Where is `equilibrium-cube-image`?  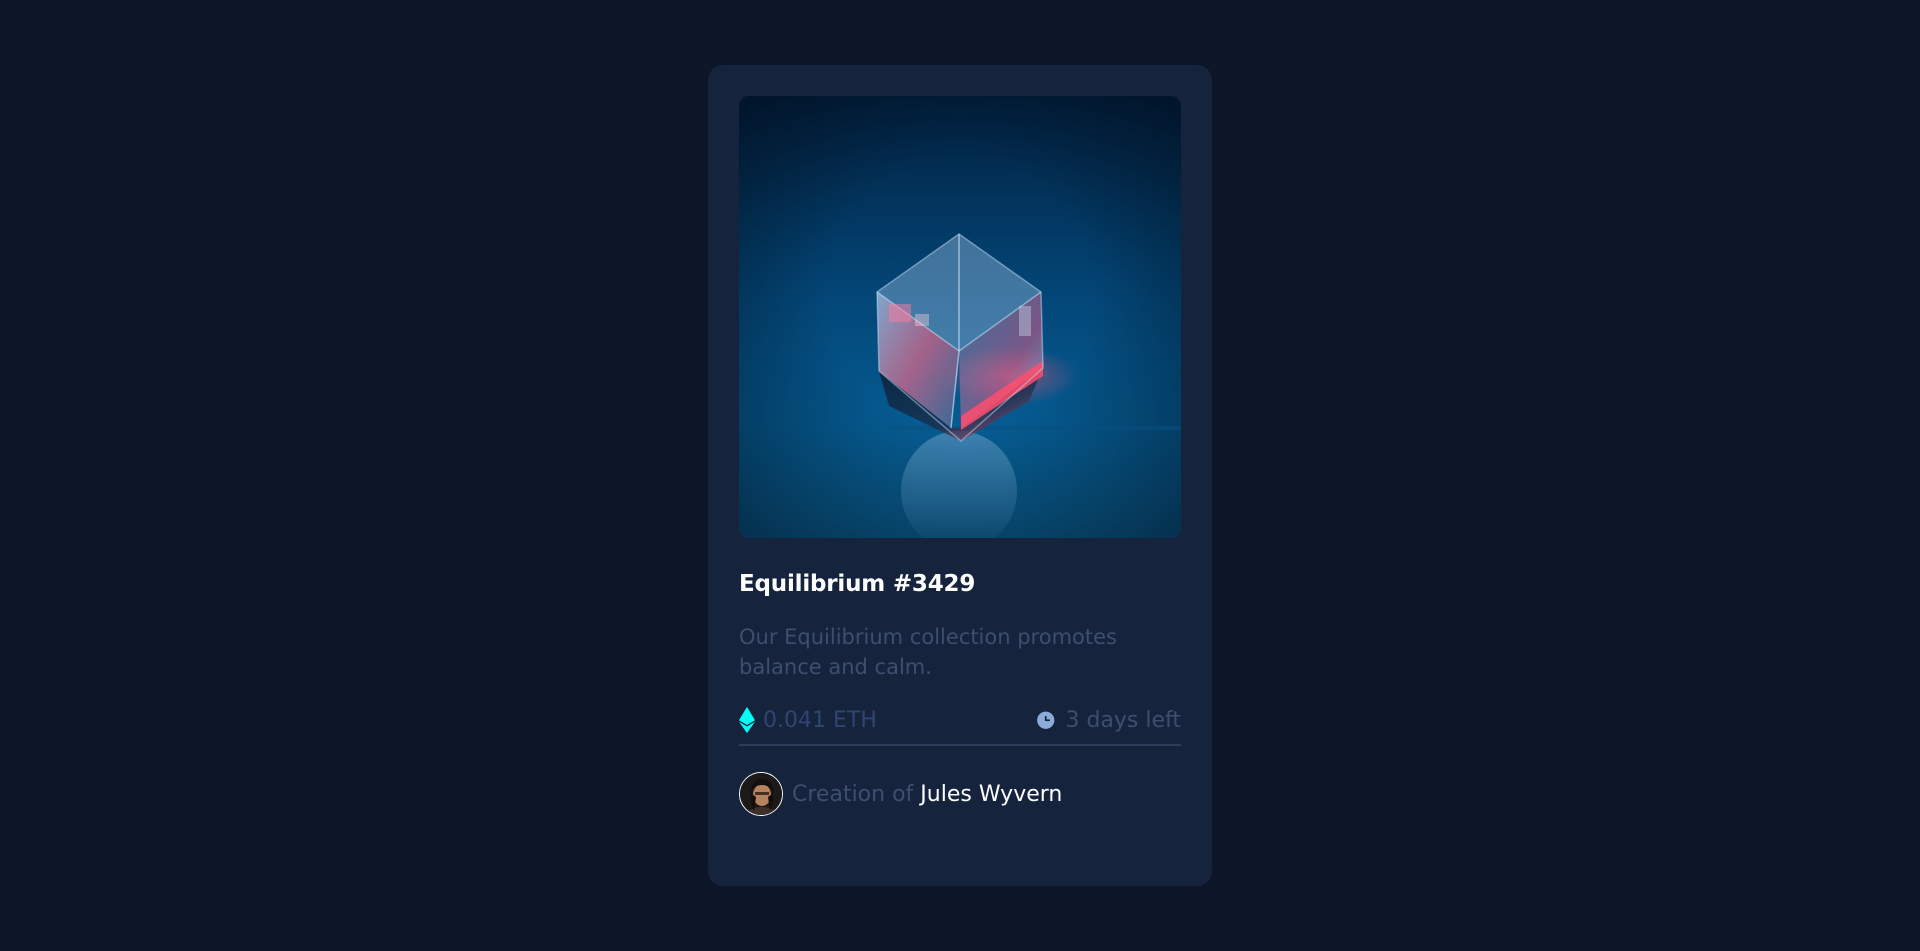
equilibrium-cube-image is located at coordinates (960, 317).